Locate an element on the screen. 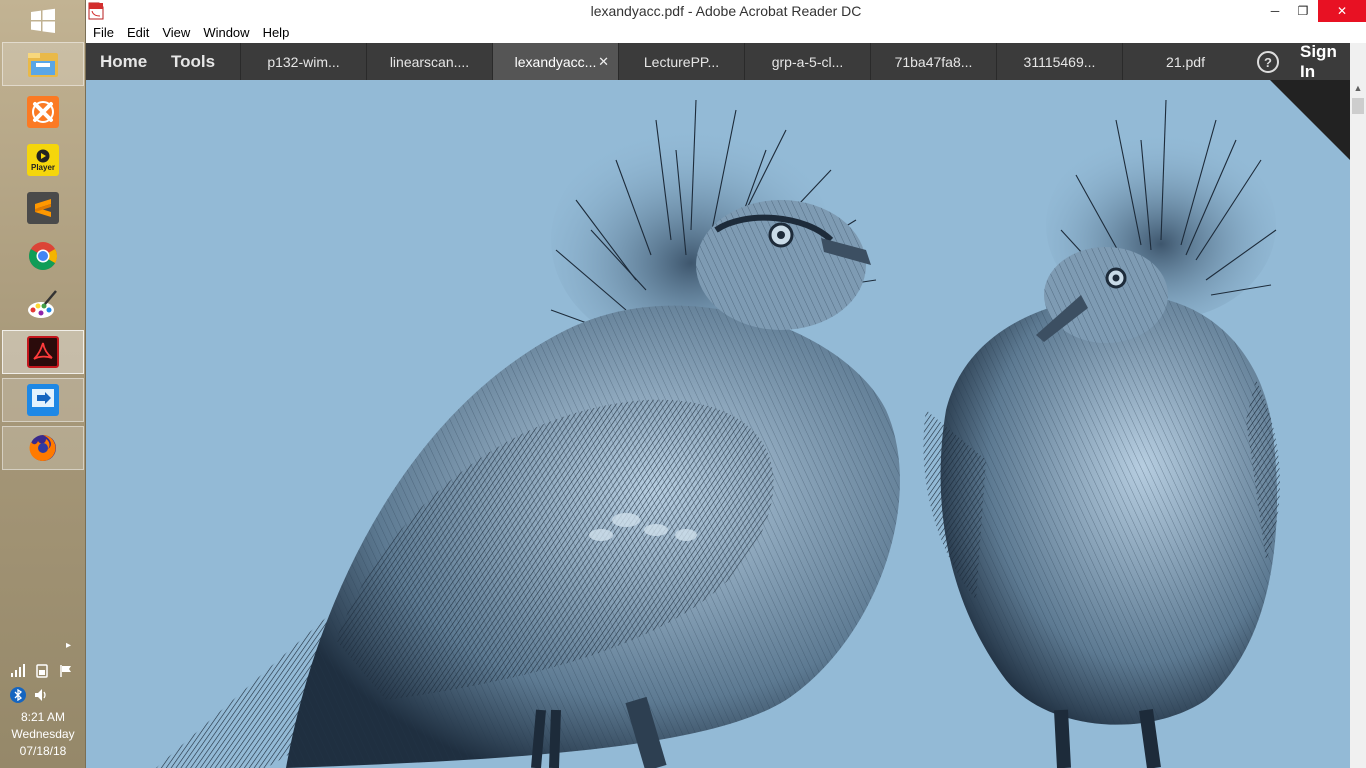 The image size is (1366, 768). taskbar-app-acrobat-reader is located at coordinates (43, 352).